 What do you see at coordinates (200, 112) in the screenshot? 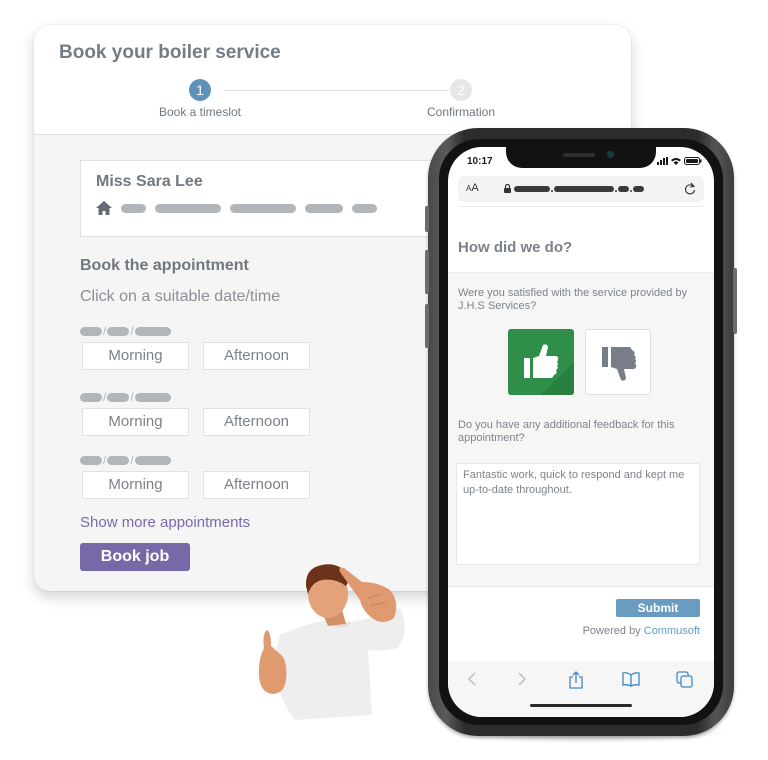
I see `step-label: Book a timeslot` at bounding box center [200, 112].